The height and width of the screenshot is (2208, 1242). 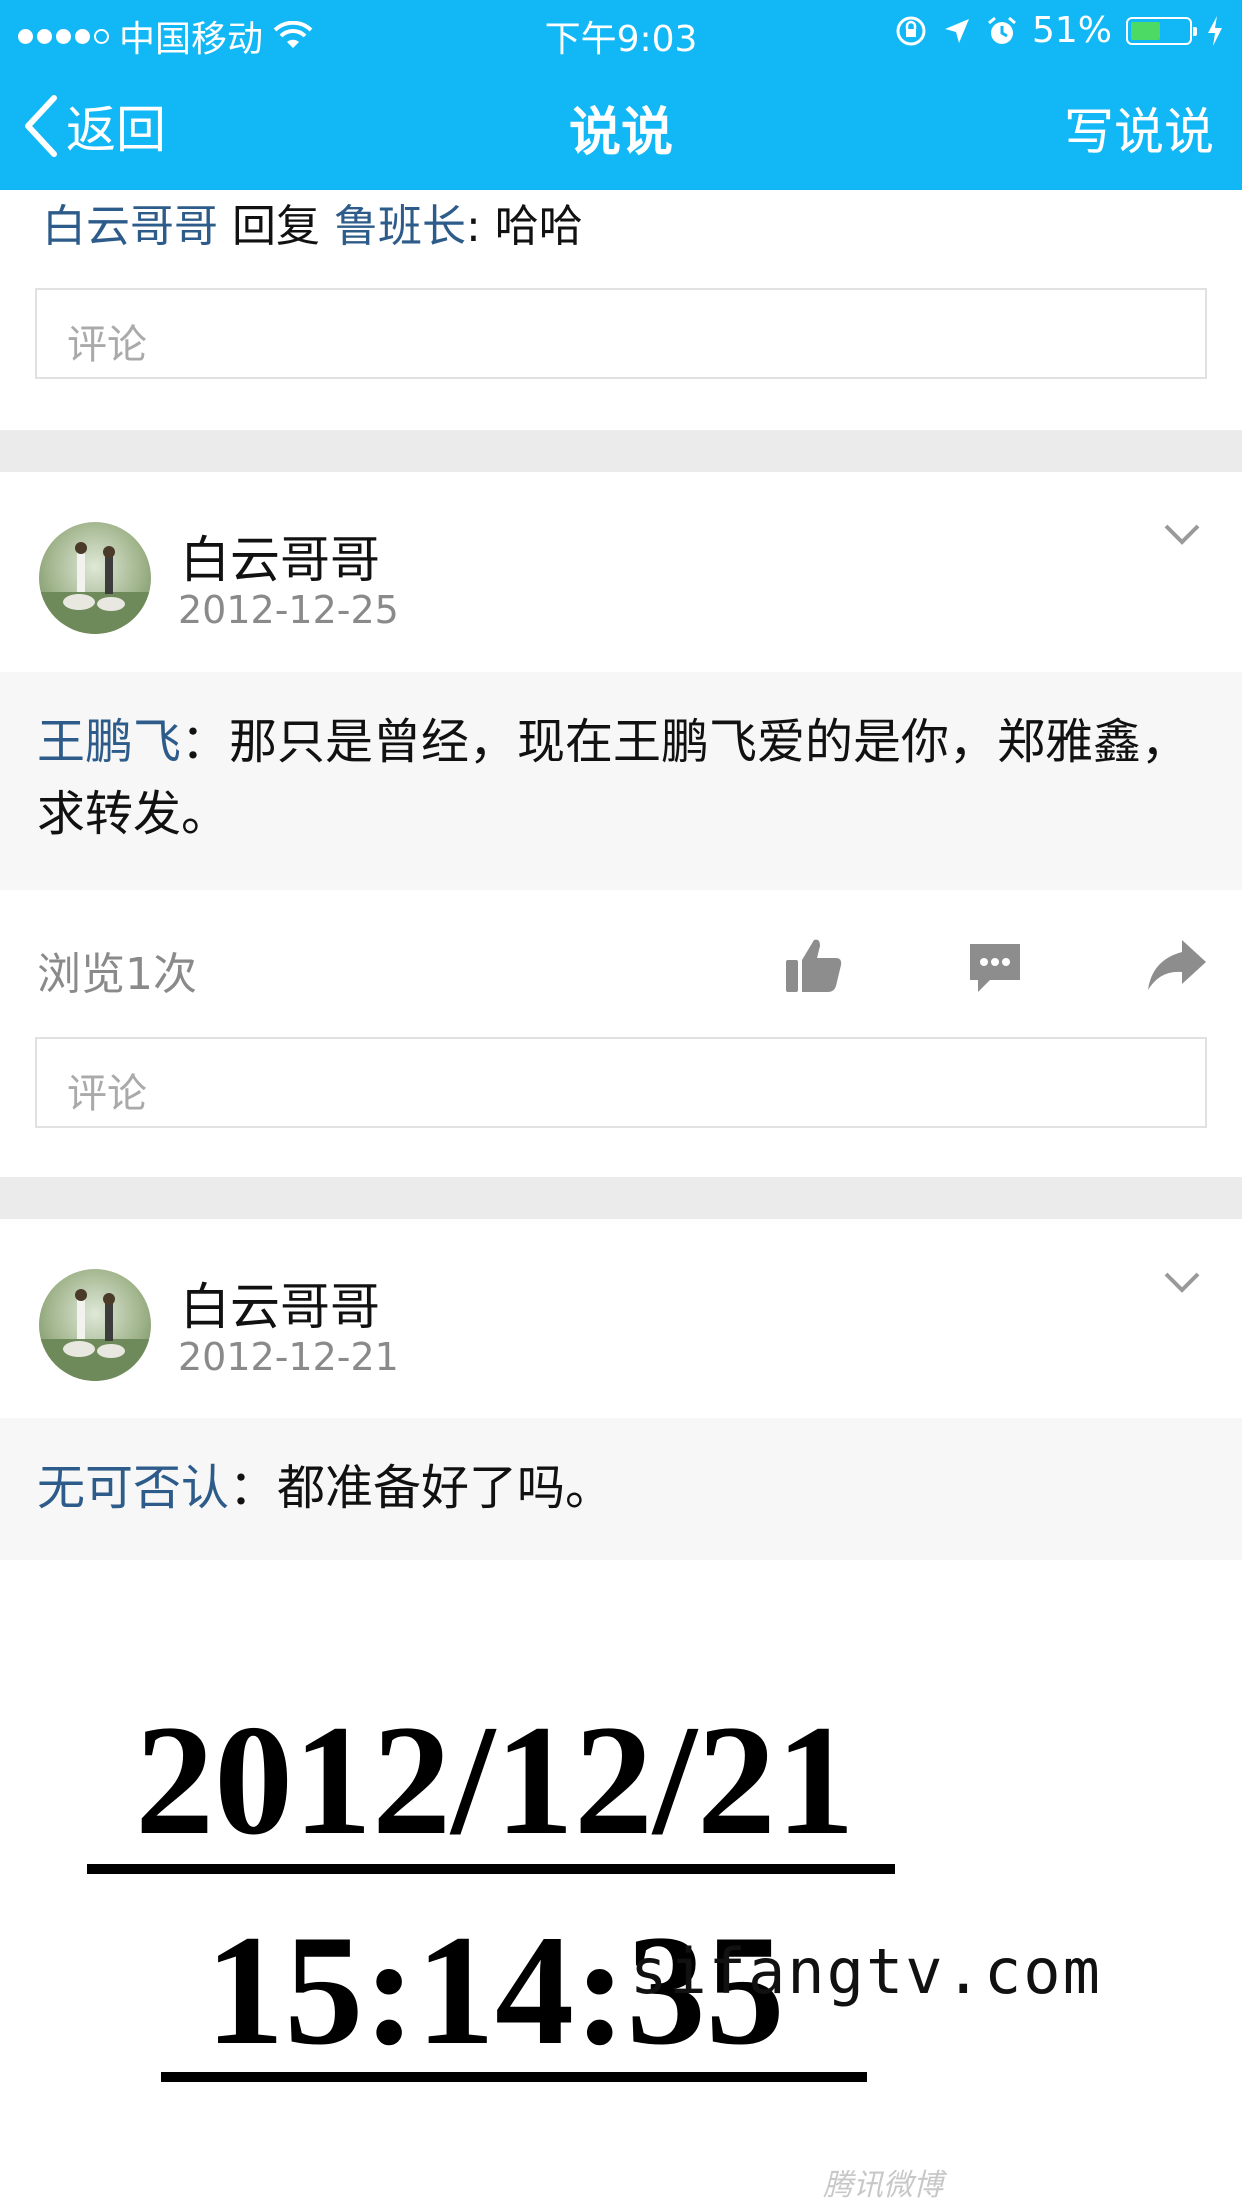 What do you see at coordinates (622, 1488) in the screenshot?
I see `post-text: 无可否认：都准备好了吗。` at bounding box center [622, 1488].